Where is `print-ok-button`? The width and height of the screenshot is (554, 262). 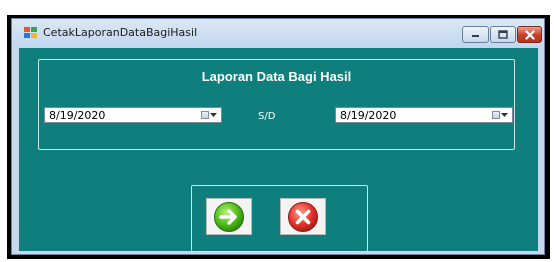 print-ok-button is located at coordinates (229, 216).